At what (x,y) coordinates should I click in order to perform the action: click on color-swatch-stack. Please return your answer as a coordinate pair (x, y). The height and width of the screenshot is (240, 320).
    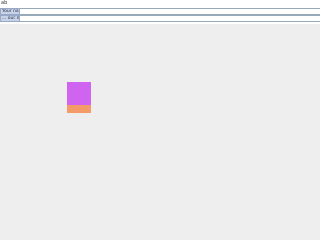
    Looking at the image, I should click on (79, 97).